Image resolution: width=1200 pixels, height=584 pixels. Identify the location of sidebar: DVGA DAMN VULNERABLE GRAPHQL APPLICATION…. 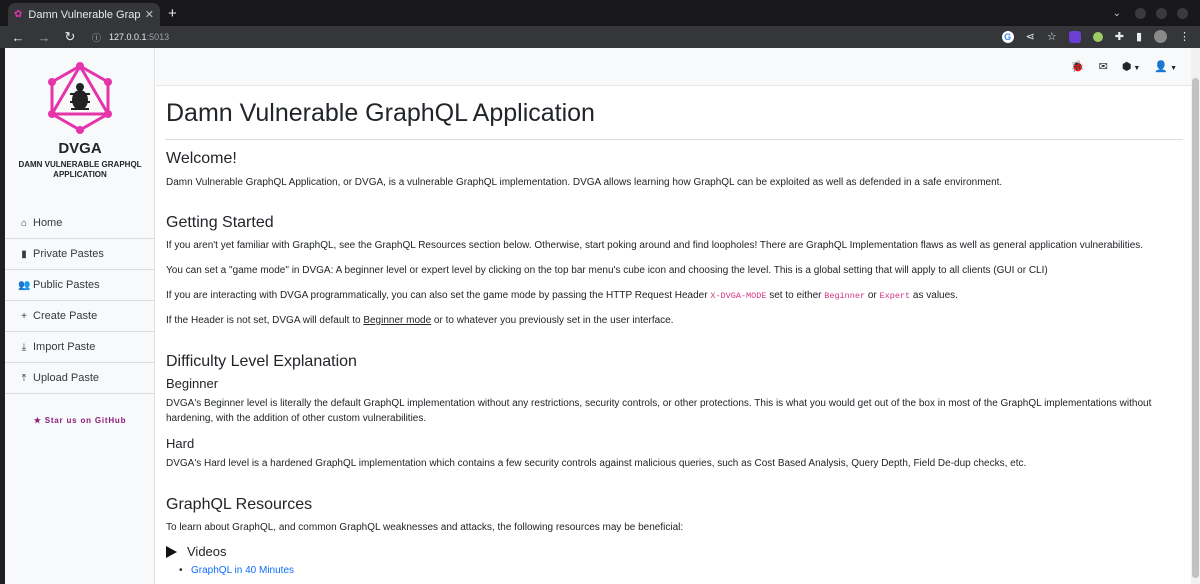
(80, 316).